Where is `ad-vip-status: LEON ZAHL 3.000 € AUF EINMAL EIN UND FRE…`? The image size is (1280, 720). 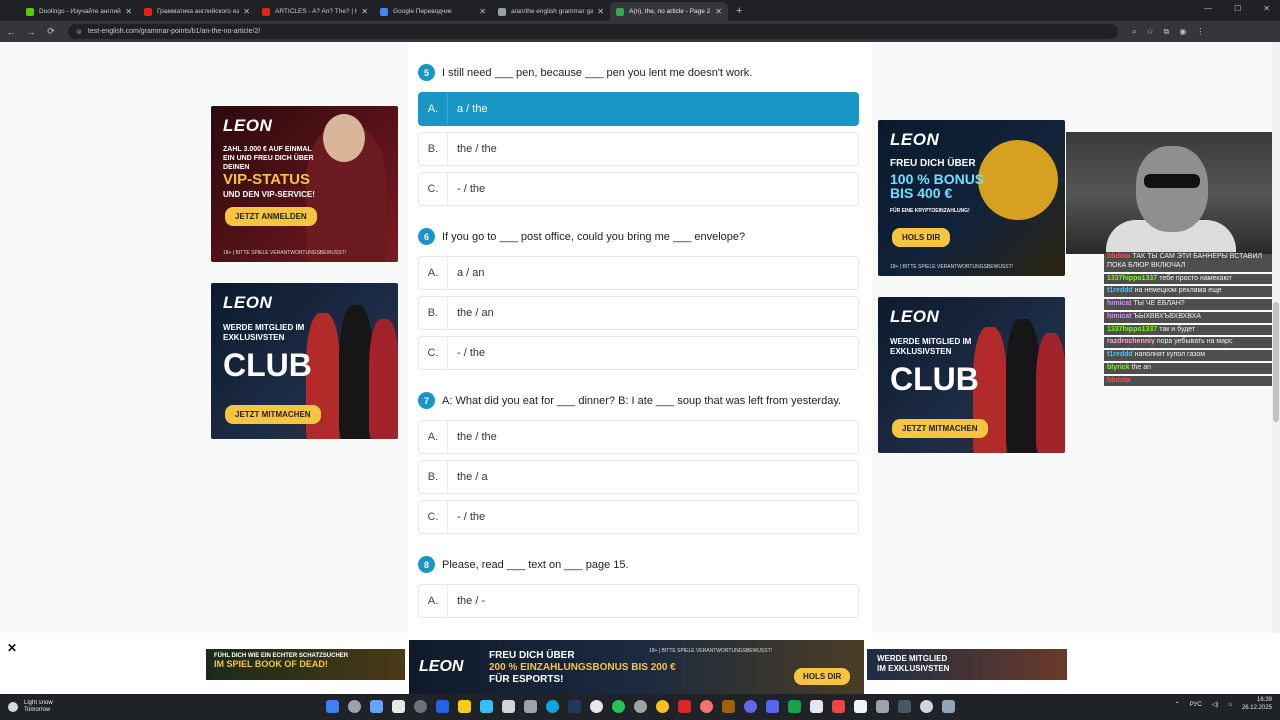 ad-vip-status: LEON ZAHL 3.000 € AUF EINMAL EIN UND FRE… is located at coordinates (304, 184).